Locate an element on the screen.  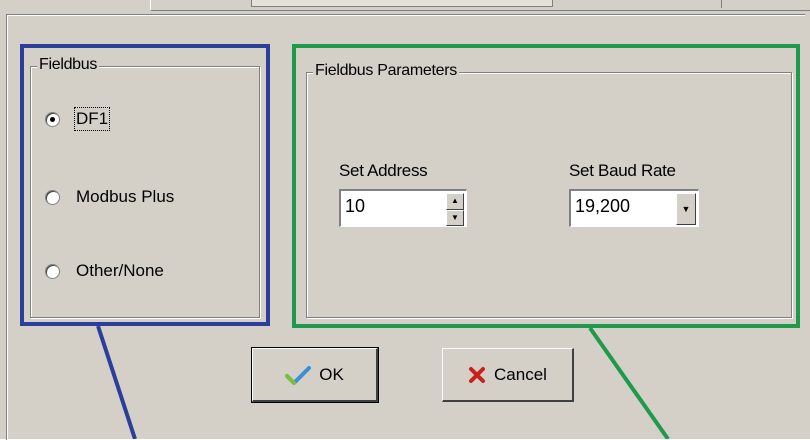
parameters-pointer-line is located at coordinates (629, 382).